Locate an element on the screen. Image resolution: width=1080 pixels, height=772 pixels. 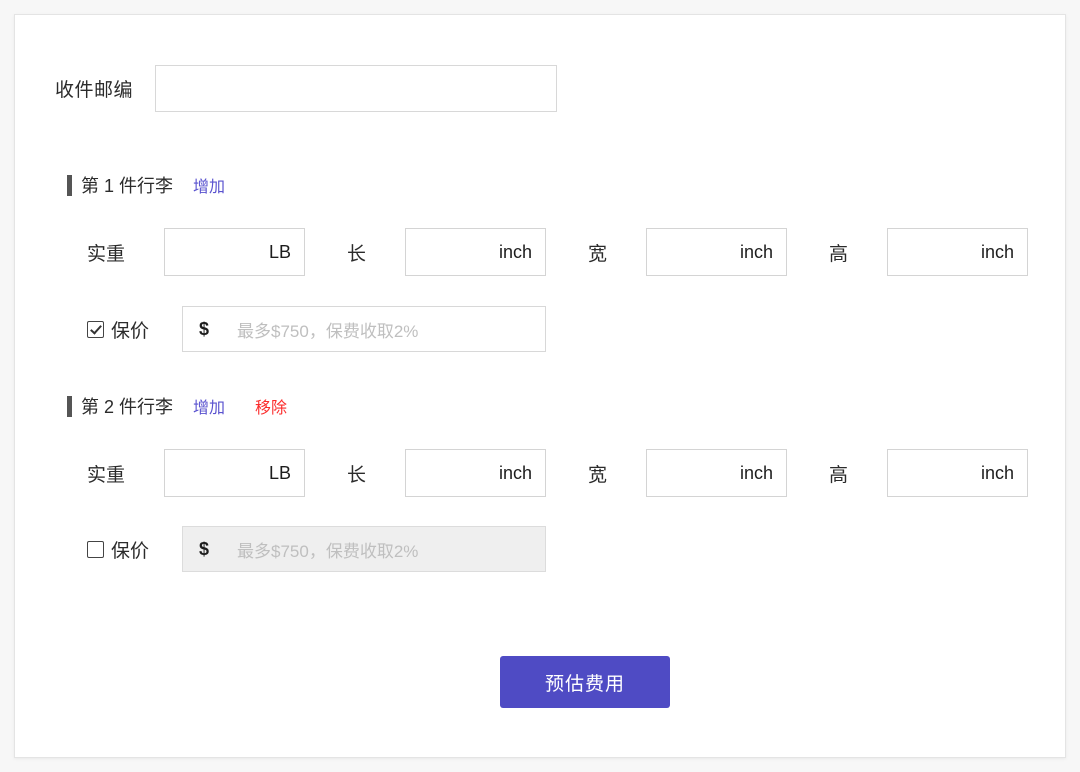
baggage-1-title: 第 1 件行李 is located at coordinates (127, 186).